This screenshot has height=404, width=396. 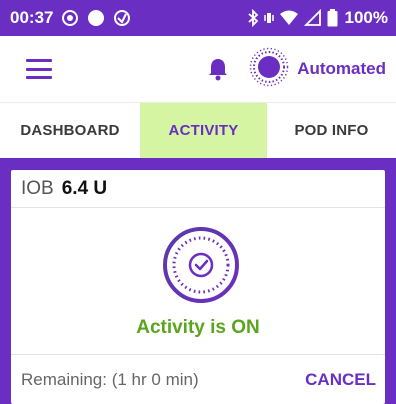 I want to click on ring-icon, so click(x=70, y=18).